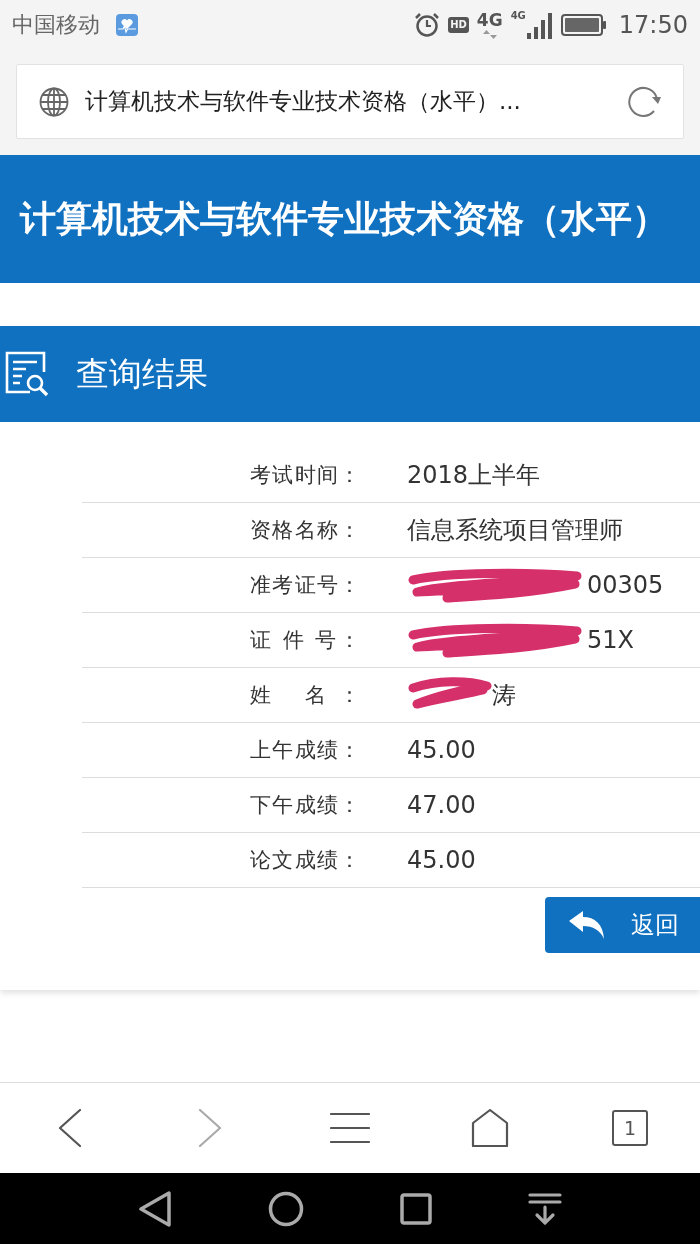 Image resolution: width=700 pixels, height=1244 pixels. Describe the element at coordinates (54, 101) in the screenshot. I see `globe-icon` at that location.